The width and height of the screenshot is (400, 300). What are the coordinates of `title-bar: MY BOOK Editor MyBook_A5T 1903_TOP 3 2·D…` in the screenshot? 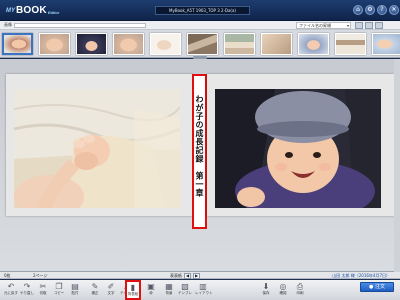 It's located at (200, 10).